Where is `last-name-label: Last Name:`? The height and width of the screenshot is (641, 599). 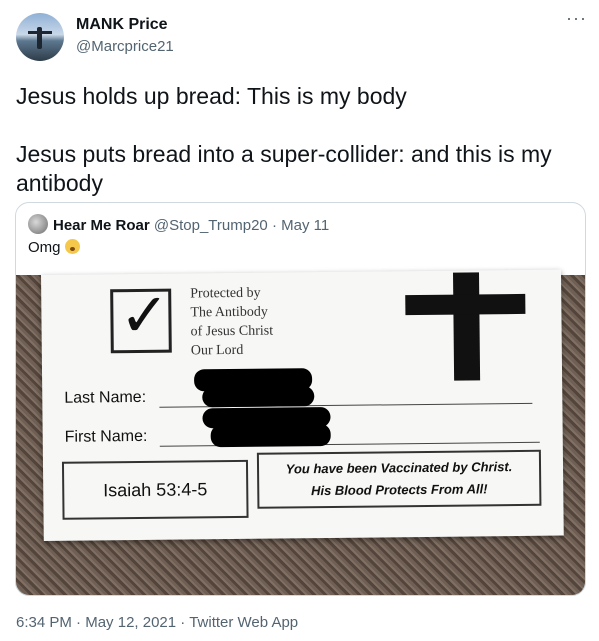 last-name-label: Last Name: is located at coordinates (105, 397).